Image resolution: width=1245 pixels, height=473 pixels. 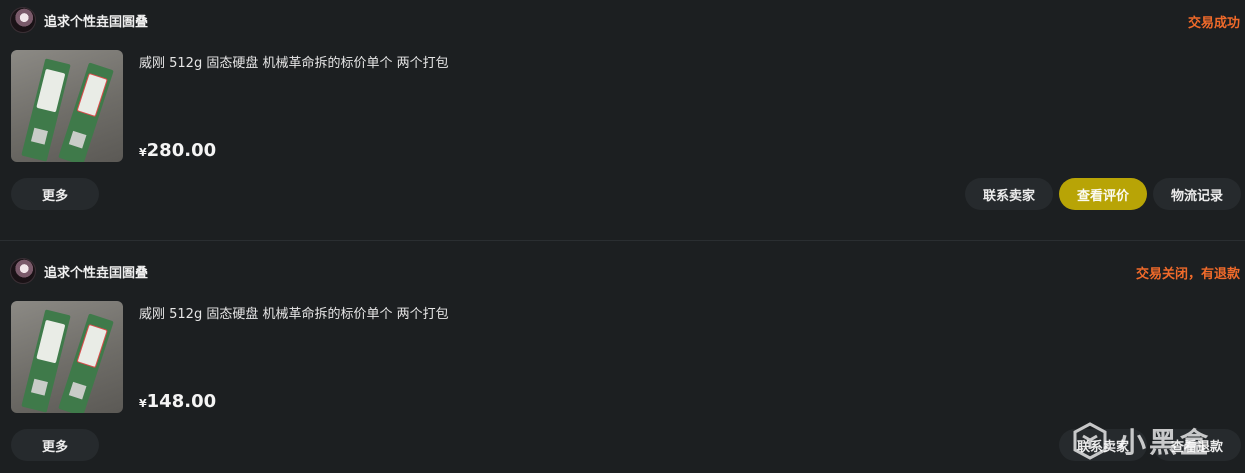 I want to click on product-price: ¥148.00, so click(x=177, y=401).